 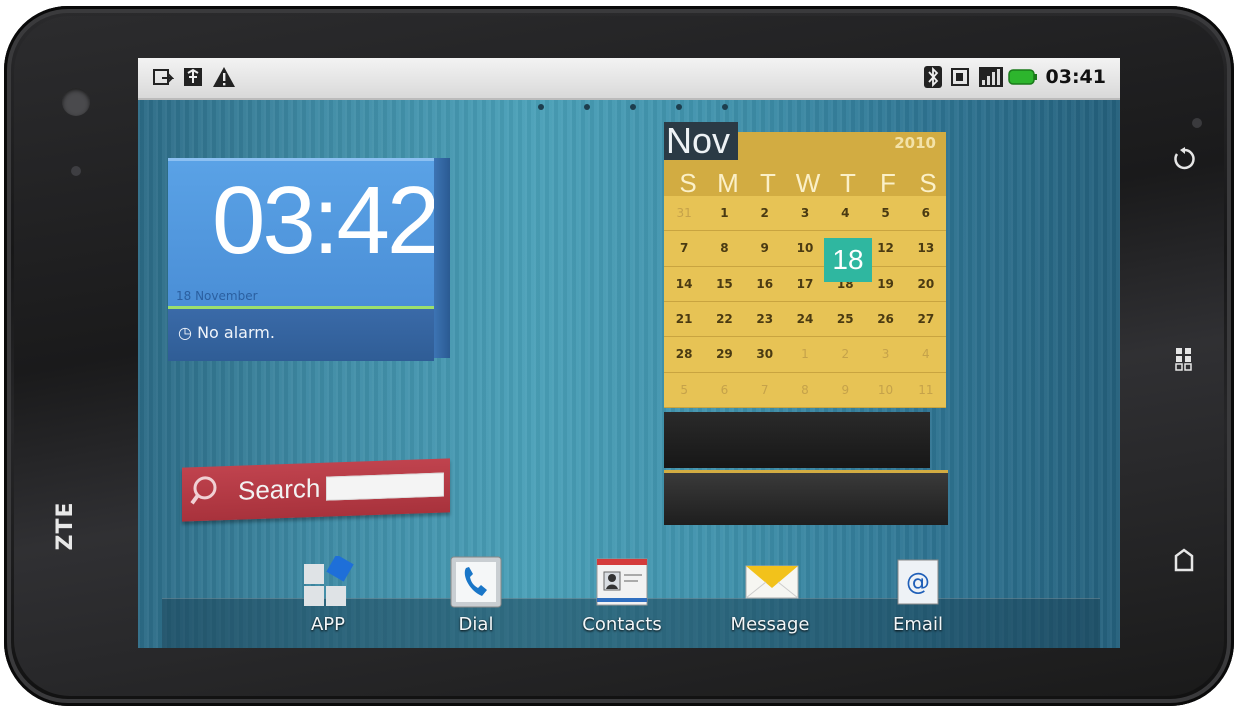 What do you see at coordinates (684, 284) in the screenshot?
I see `calendar-day: 14` at bounding box center [684, 284].